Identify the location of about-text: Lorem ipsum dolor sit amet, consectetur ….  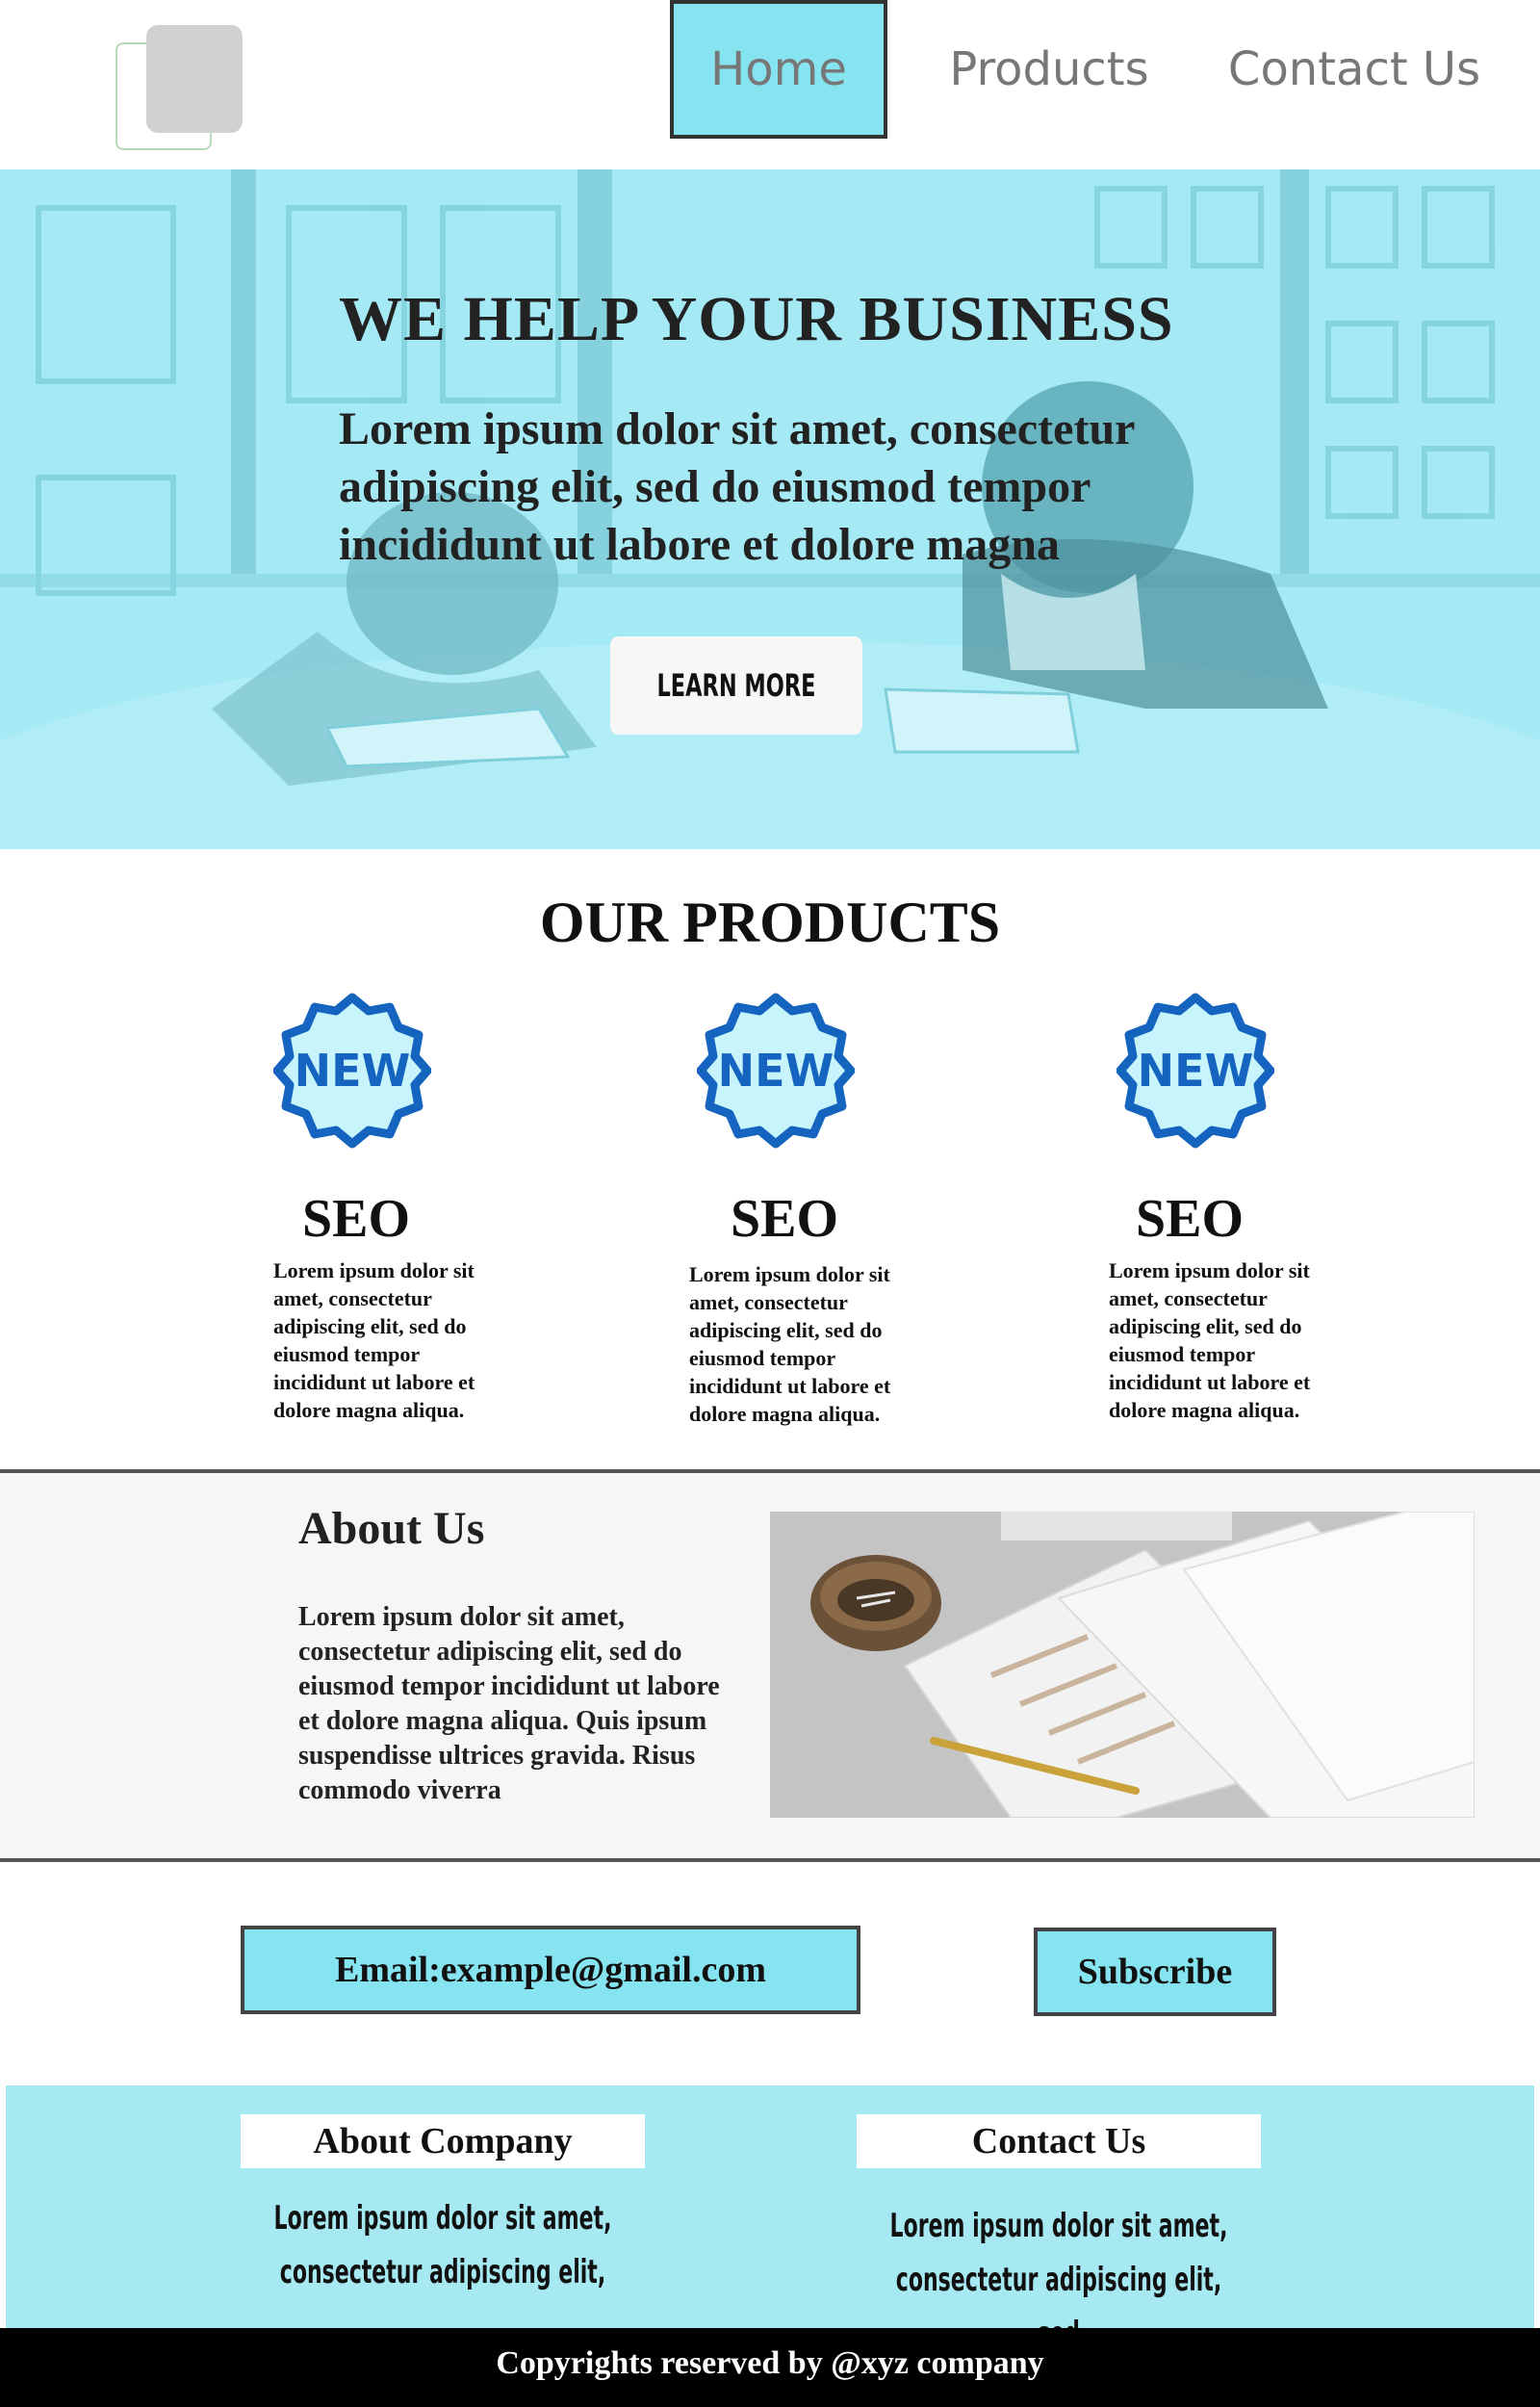
(509, 1703).